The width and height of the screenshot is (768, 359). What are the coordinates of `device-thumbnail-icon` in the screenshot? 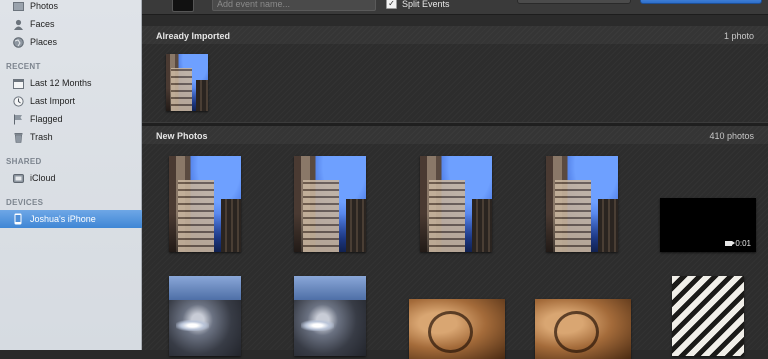 It's located at (183, 6).